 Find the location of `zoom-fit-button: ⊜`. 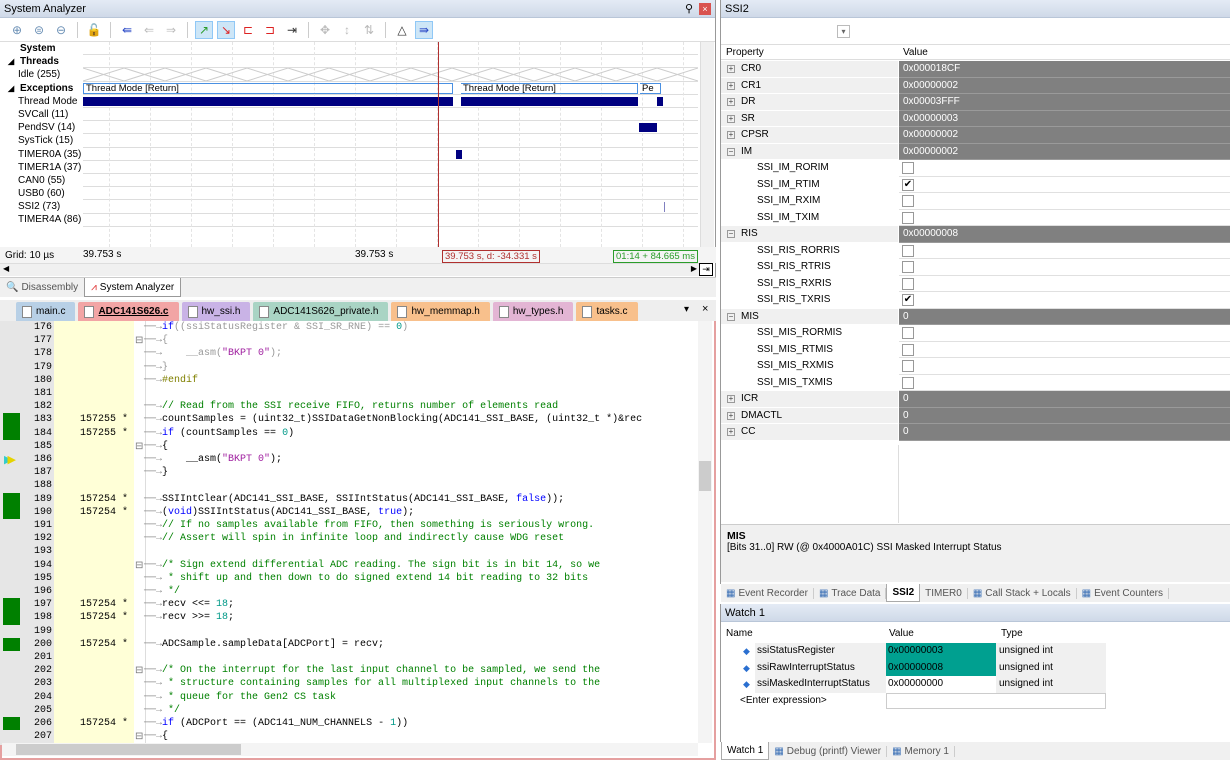

zoom-fit-button: ⊜ is located at coordinates (39, 30).